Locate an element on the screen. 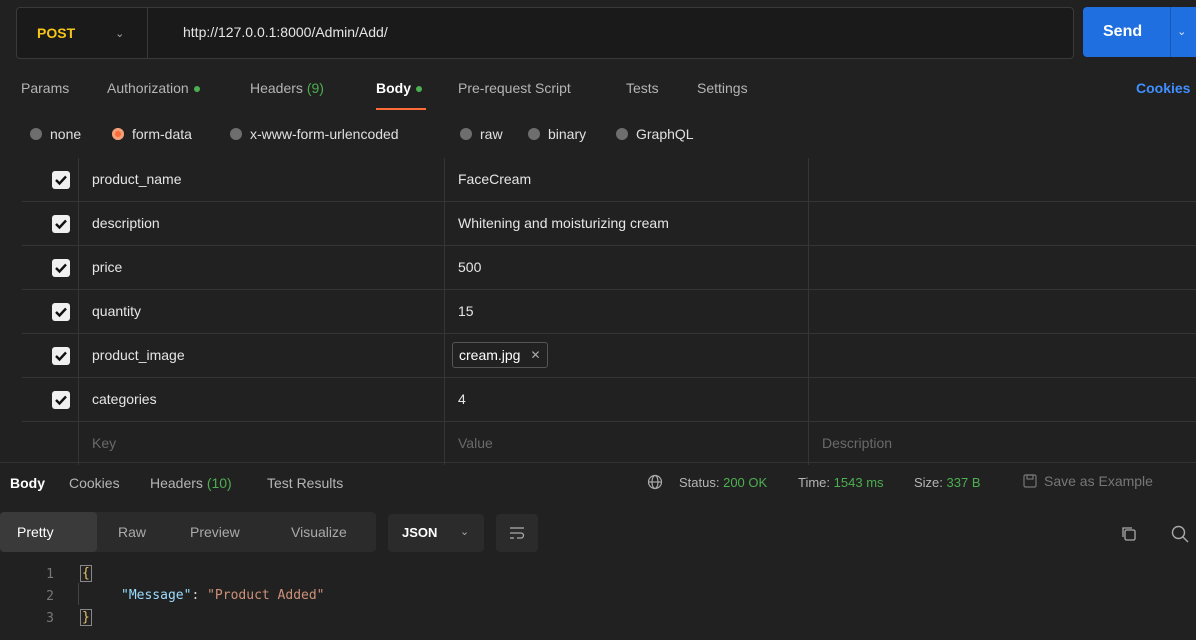  status-readout: Status: 200 OK is located at coordinates (723, 482).